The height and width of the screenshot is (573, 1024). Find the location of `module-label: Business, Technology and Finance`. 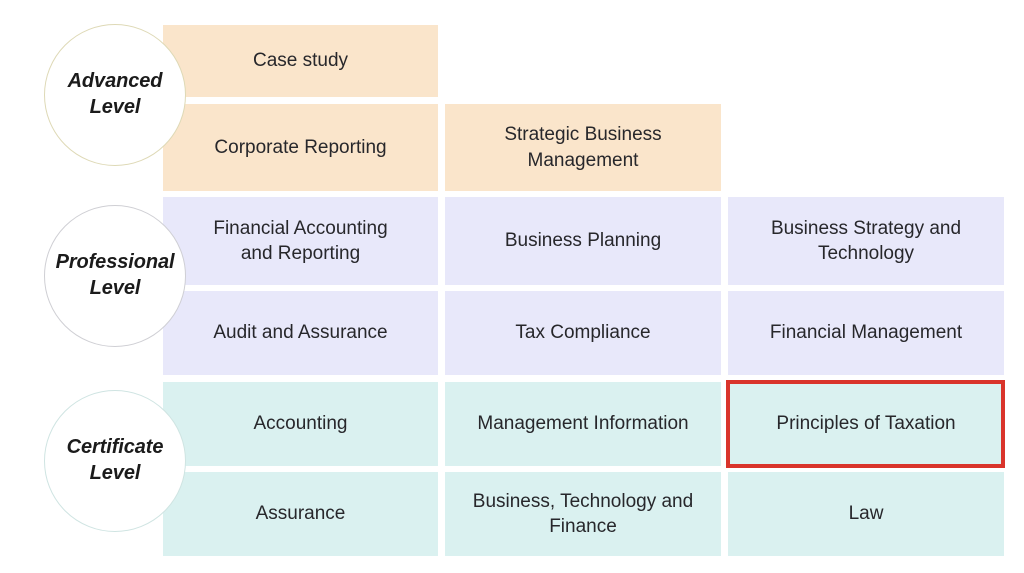

module-label: Business, Technology and Finance is located at coordinates (583, 513).